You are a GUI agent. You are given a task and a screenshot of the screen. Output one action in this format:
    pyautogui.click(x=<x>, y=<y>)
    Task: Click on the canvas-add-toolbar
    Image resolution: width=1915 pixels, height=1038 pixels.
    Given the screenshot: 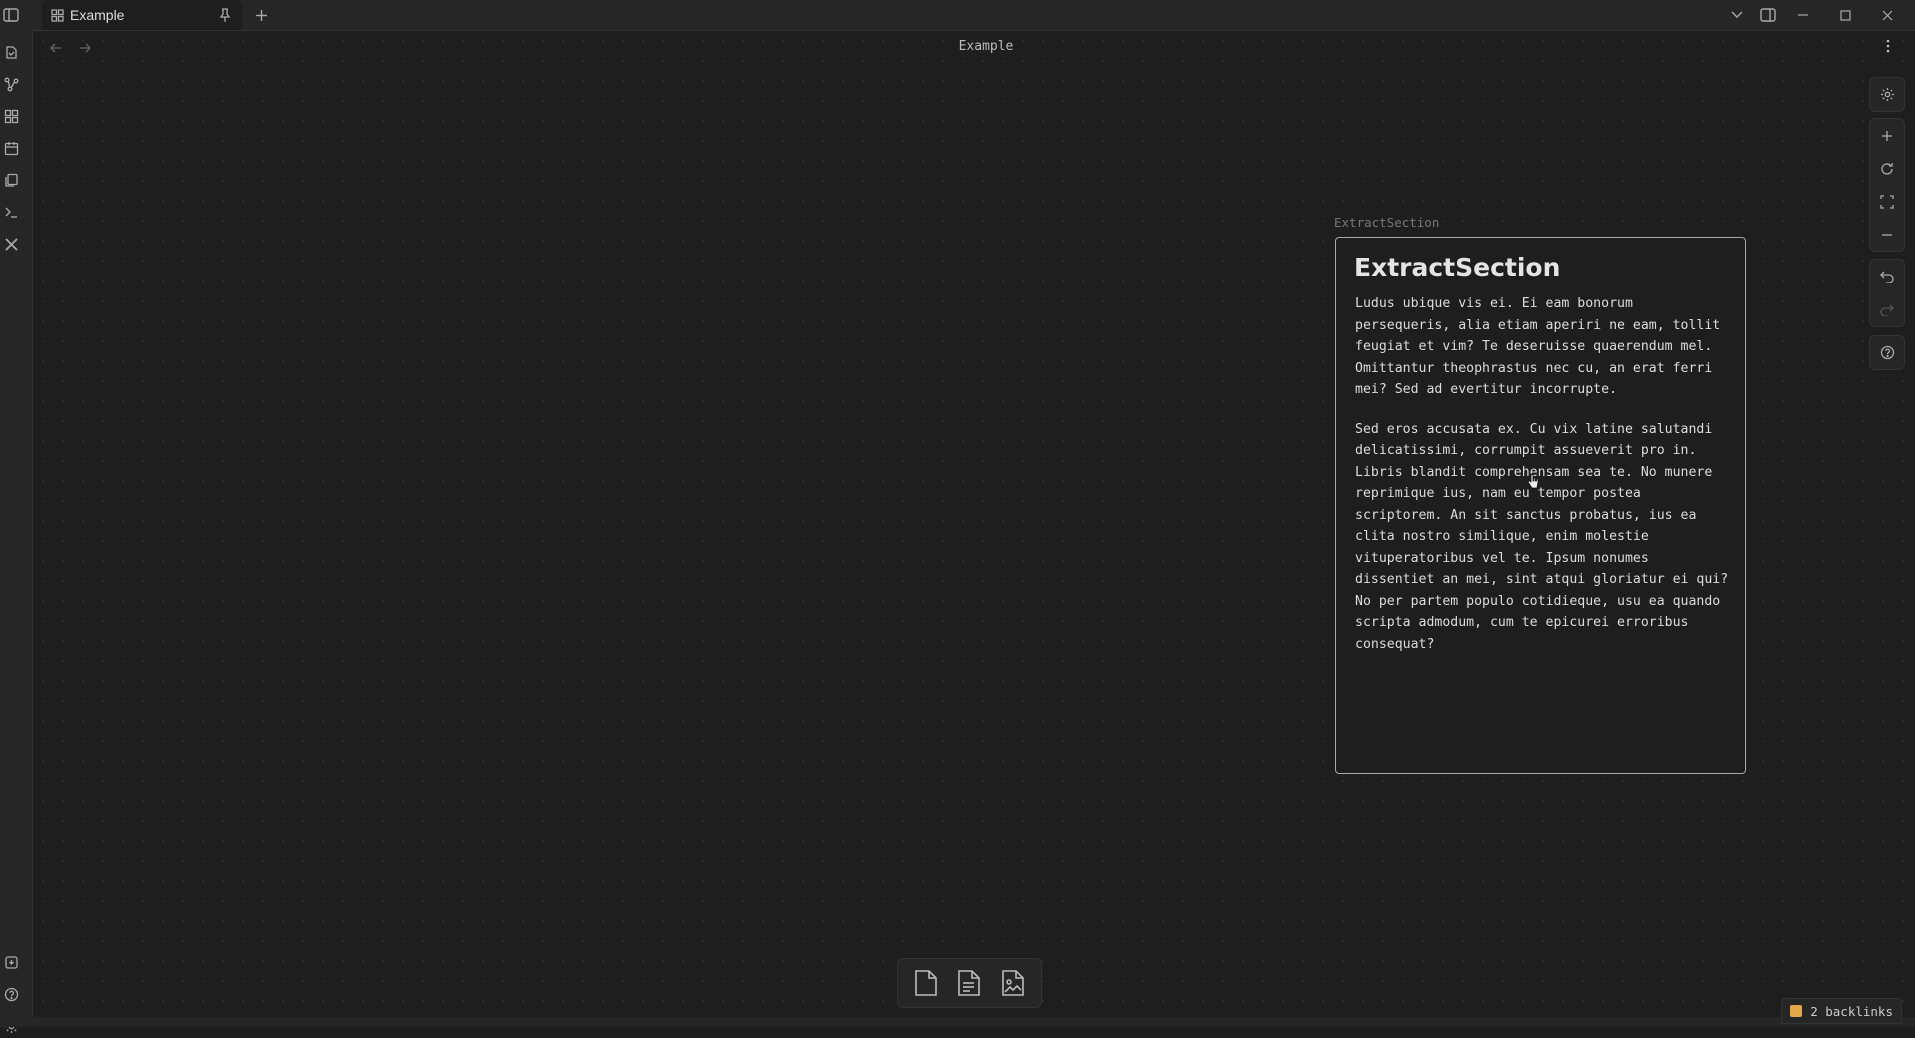 What is the action you would take?
    pyautogui.click(x=969, y=983)
    